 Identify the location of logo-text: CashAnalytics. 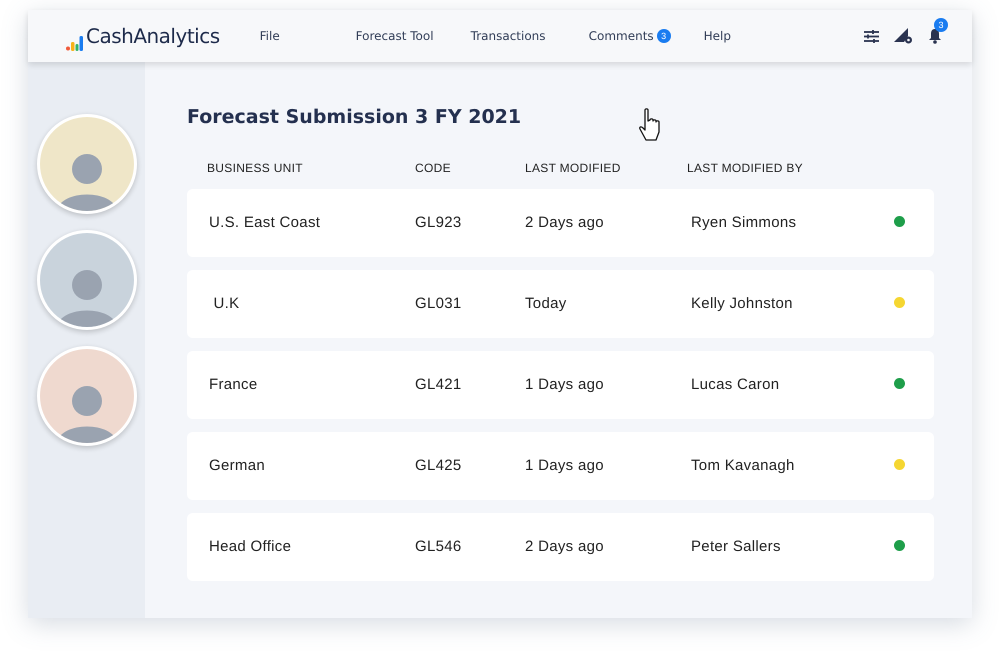
(153, 36).